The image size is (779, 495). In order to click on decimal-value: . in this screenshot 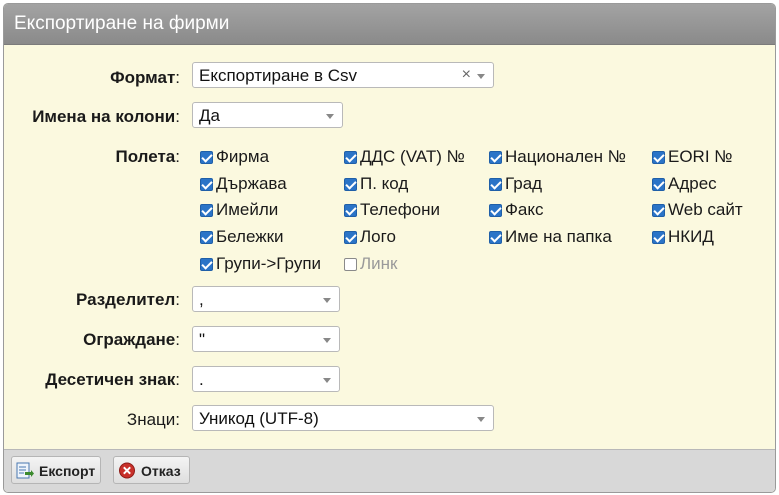, I will do `click(201, 379)`.